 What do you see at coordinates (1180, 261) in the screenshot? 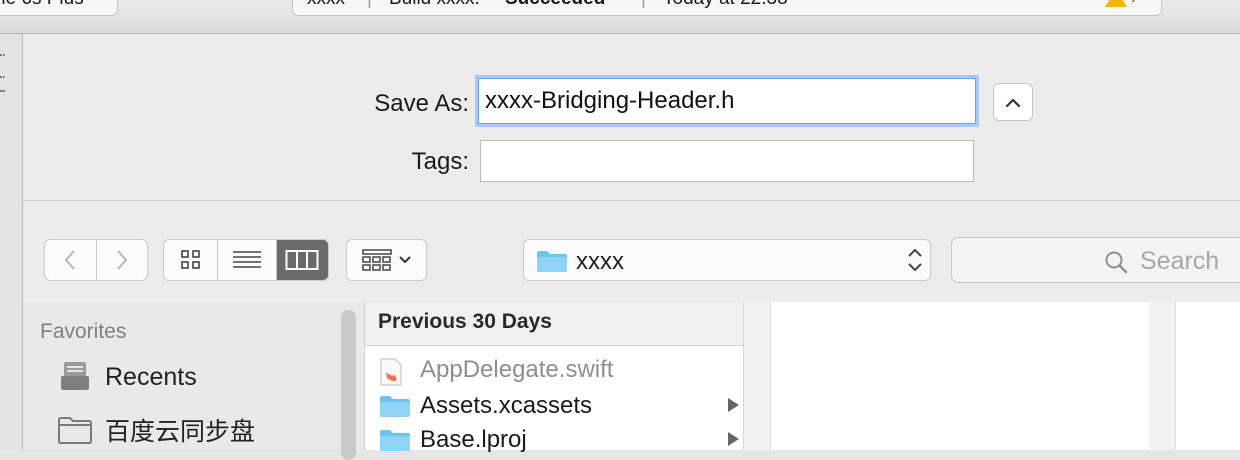
I see `search-placeholder: Search` at bounding box center [1180, 261].